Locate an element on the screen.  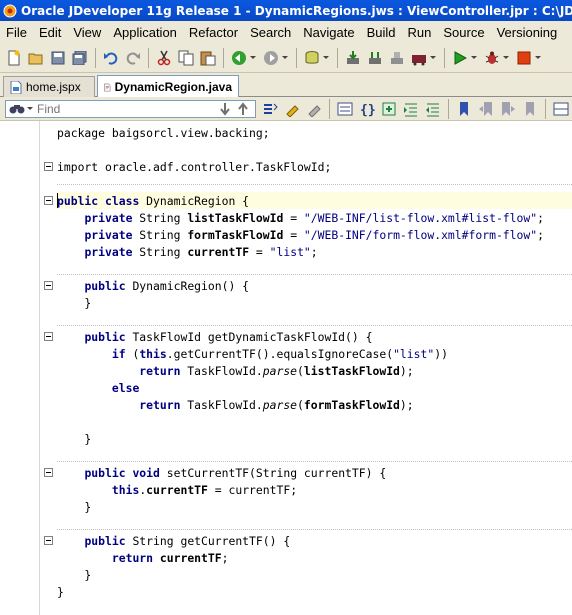
clear-bookmarks-icon is located at coordinates (530, 109).